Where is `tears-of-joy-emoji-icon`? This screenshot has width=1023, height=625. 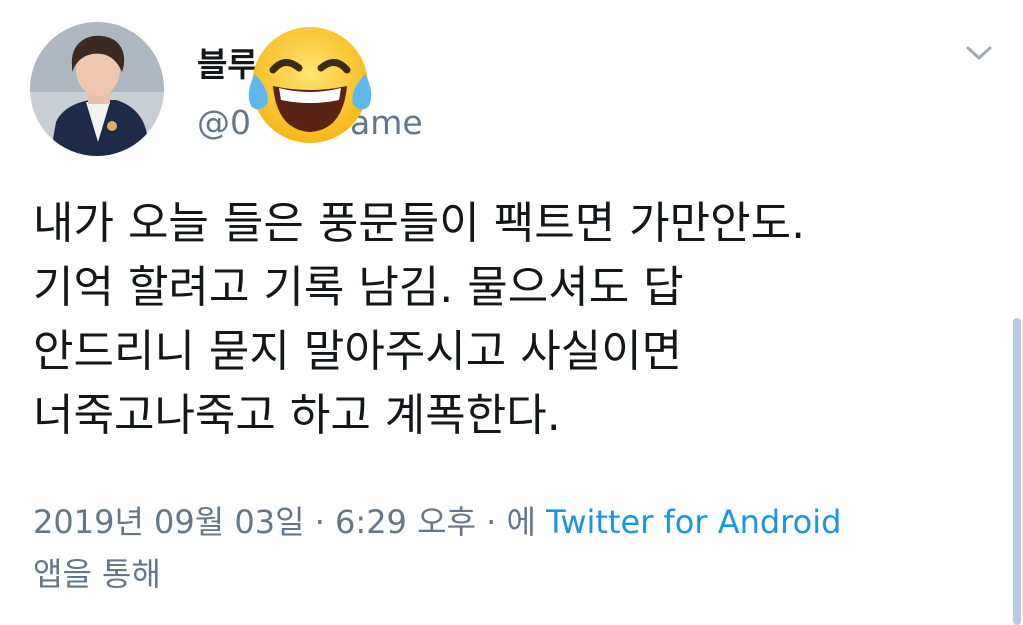
tears-of-joy-emoji-icon is located at coordinates (310, 85).